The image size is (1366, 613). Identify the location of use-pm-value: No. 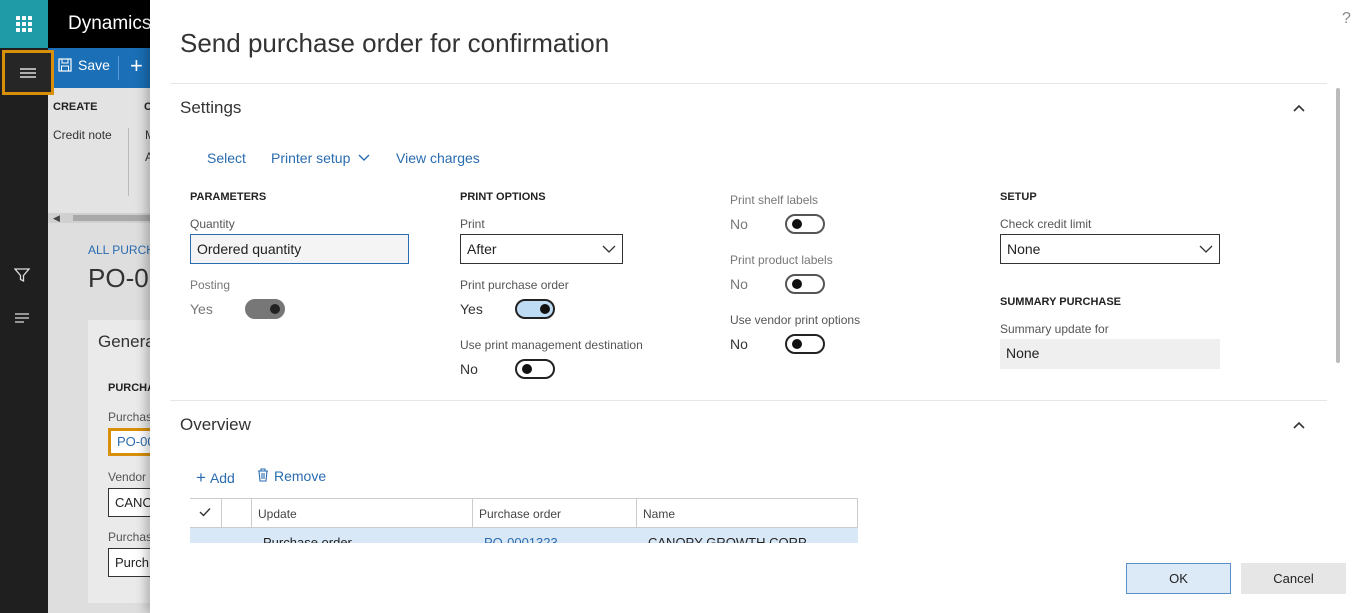
(469, 369).